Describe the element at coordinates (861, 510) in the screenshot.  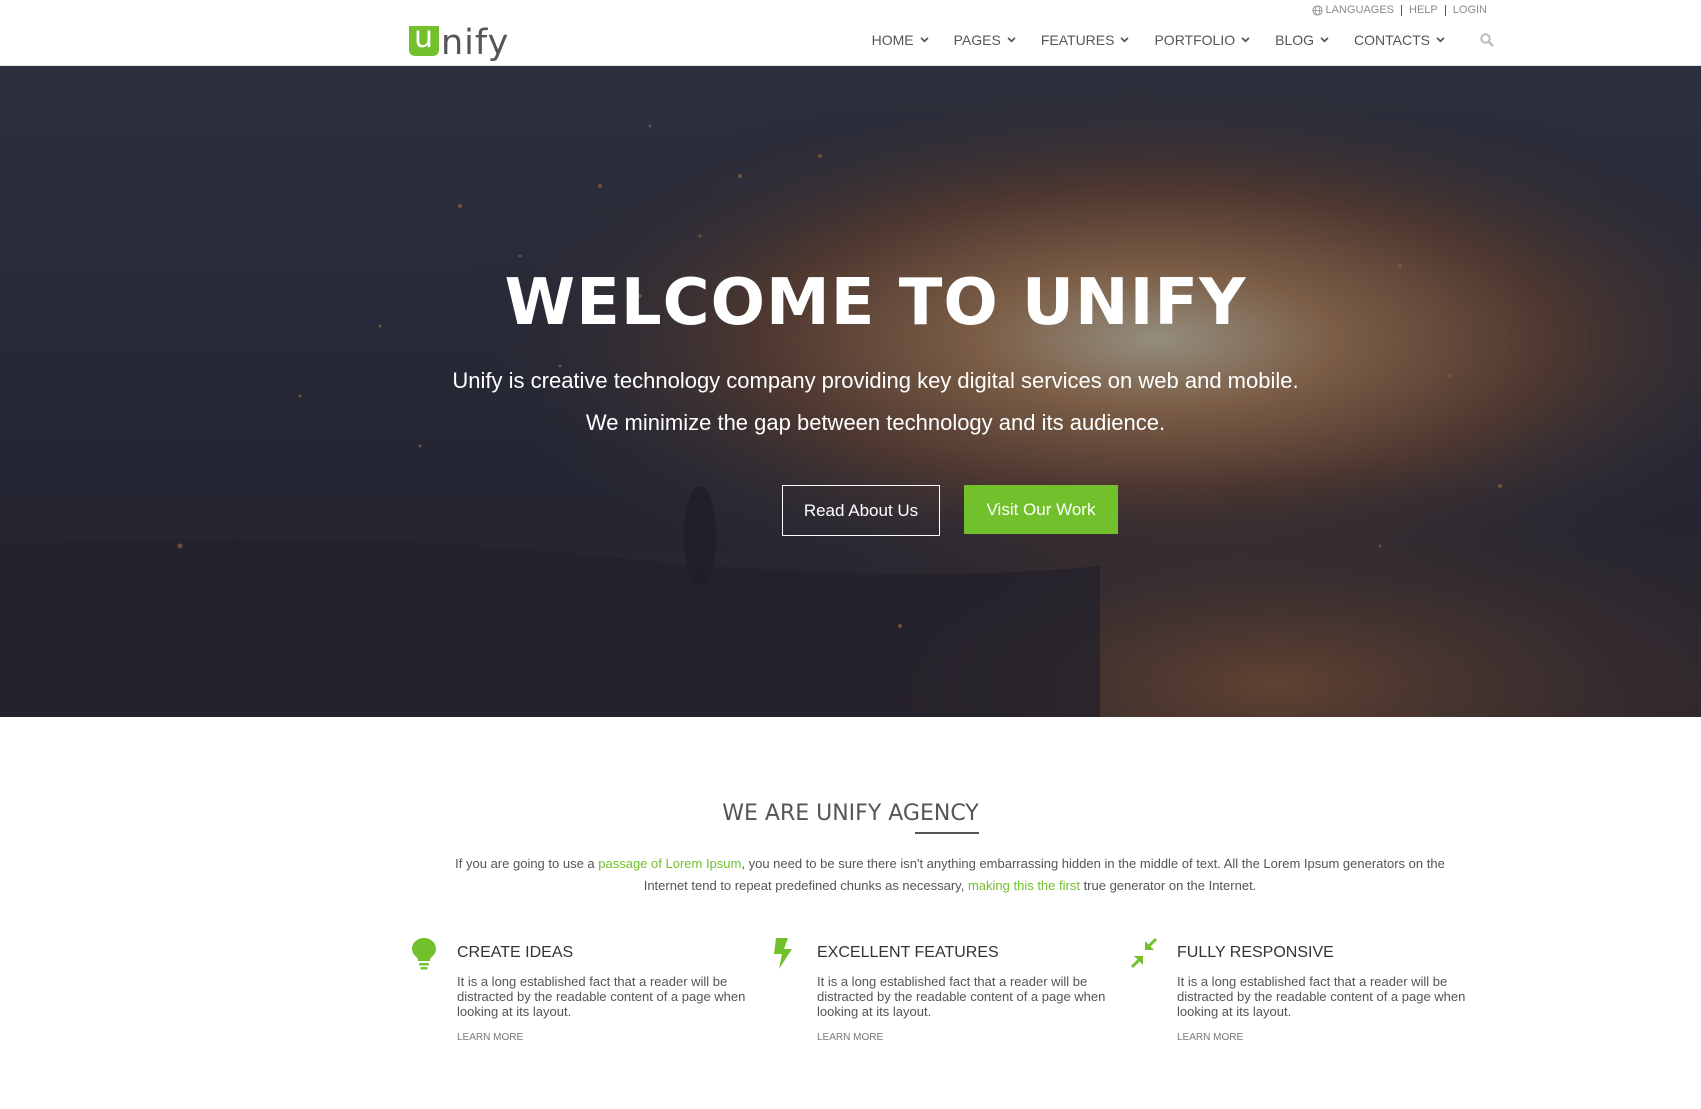
I see `read-about-us-button: Read About Us` at that location.